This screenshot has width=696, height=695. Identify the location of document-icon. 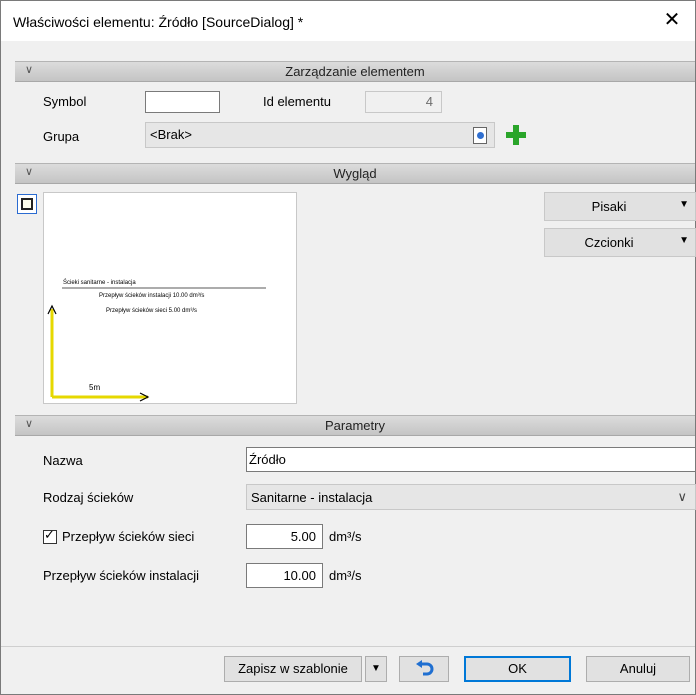
(480, 135).